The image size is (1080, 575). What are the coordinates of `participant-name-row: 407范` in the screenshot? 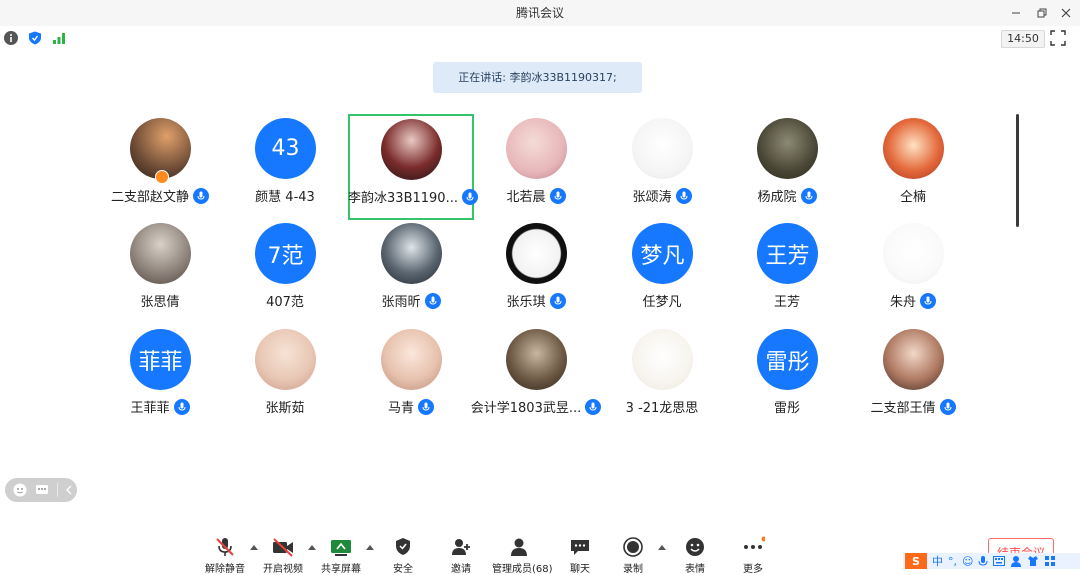 It's located at (285, 300).